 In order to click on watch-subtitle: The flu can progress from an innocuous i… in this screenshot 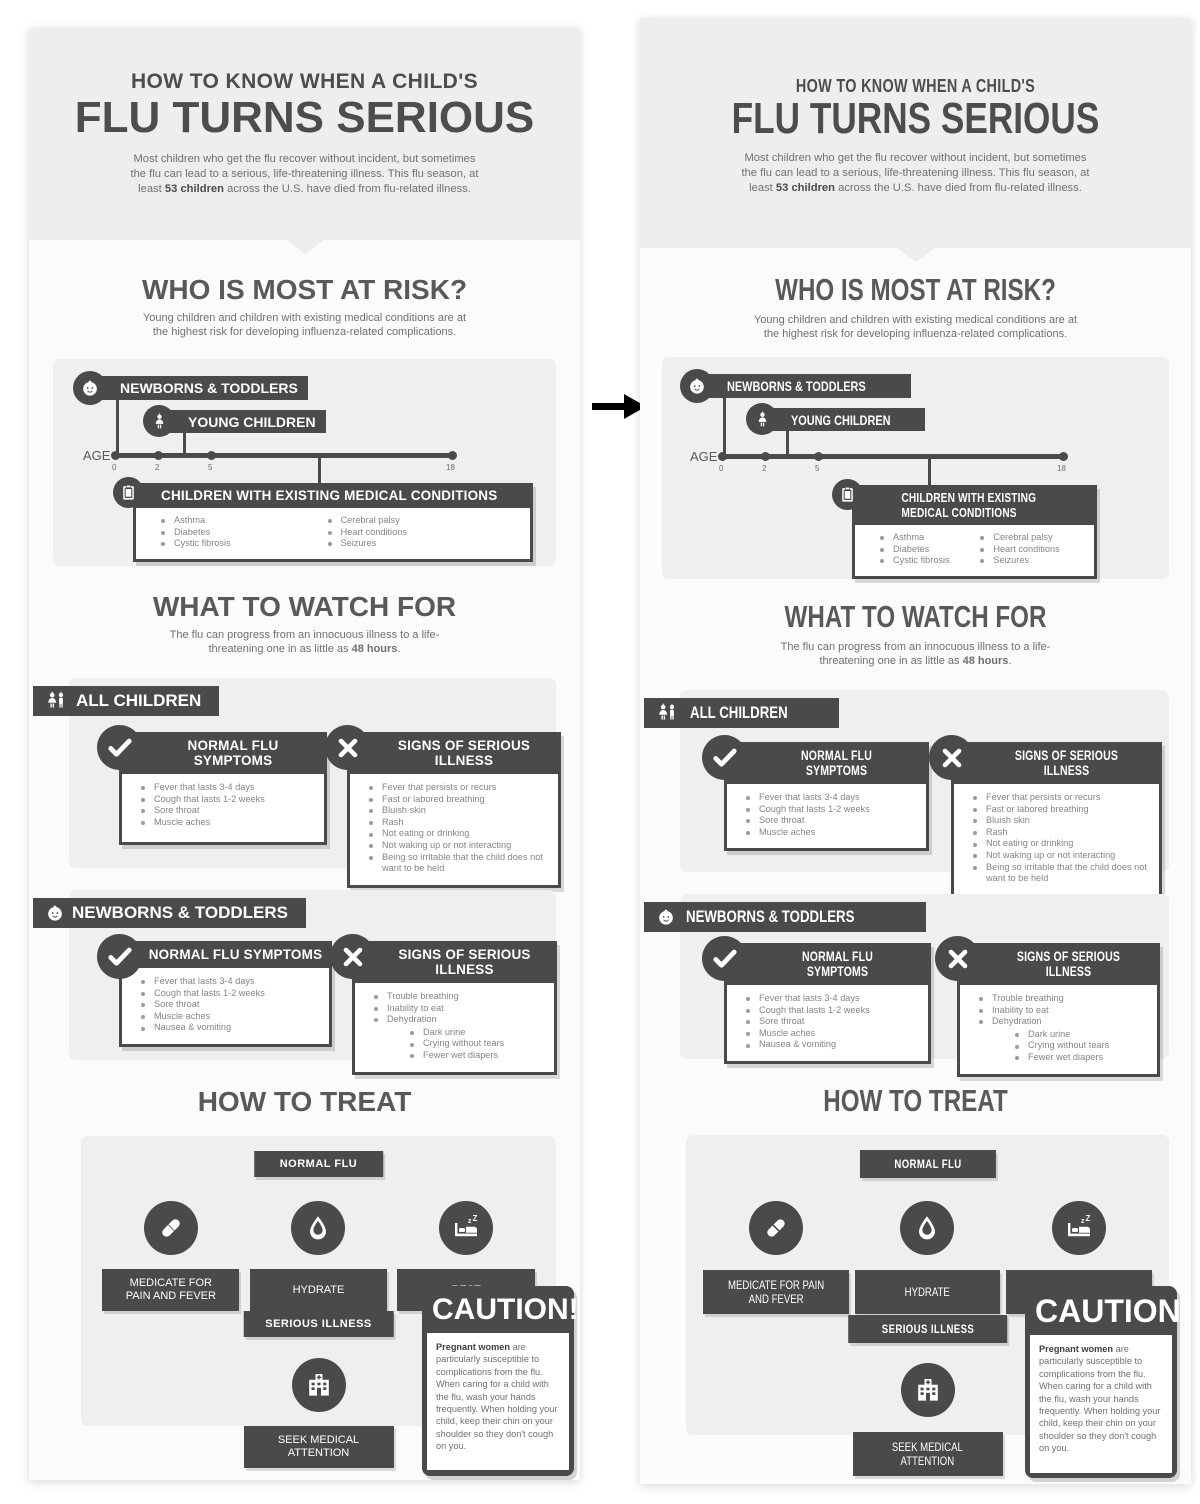, I will do `click(305, 642)`.